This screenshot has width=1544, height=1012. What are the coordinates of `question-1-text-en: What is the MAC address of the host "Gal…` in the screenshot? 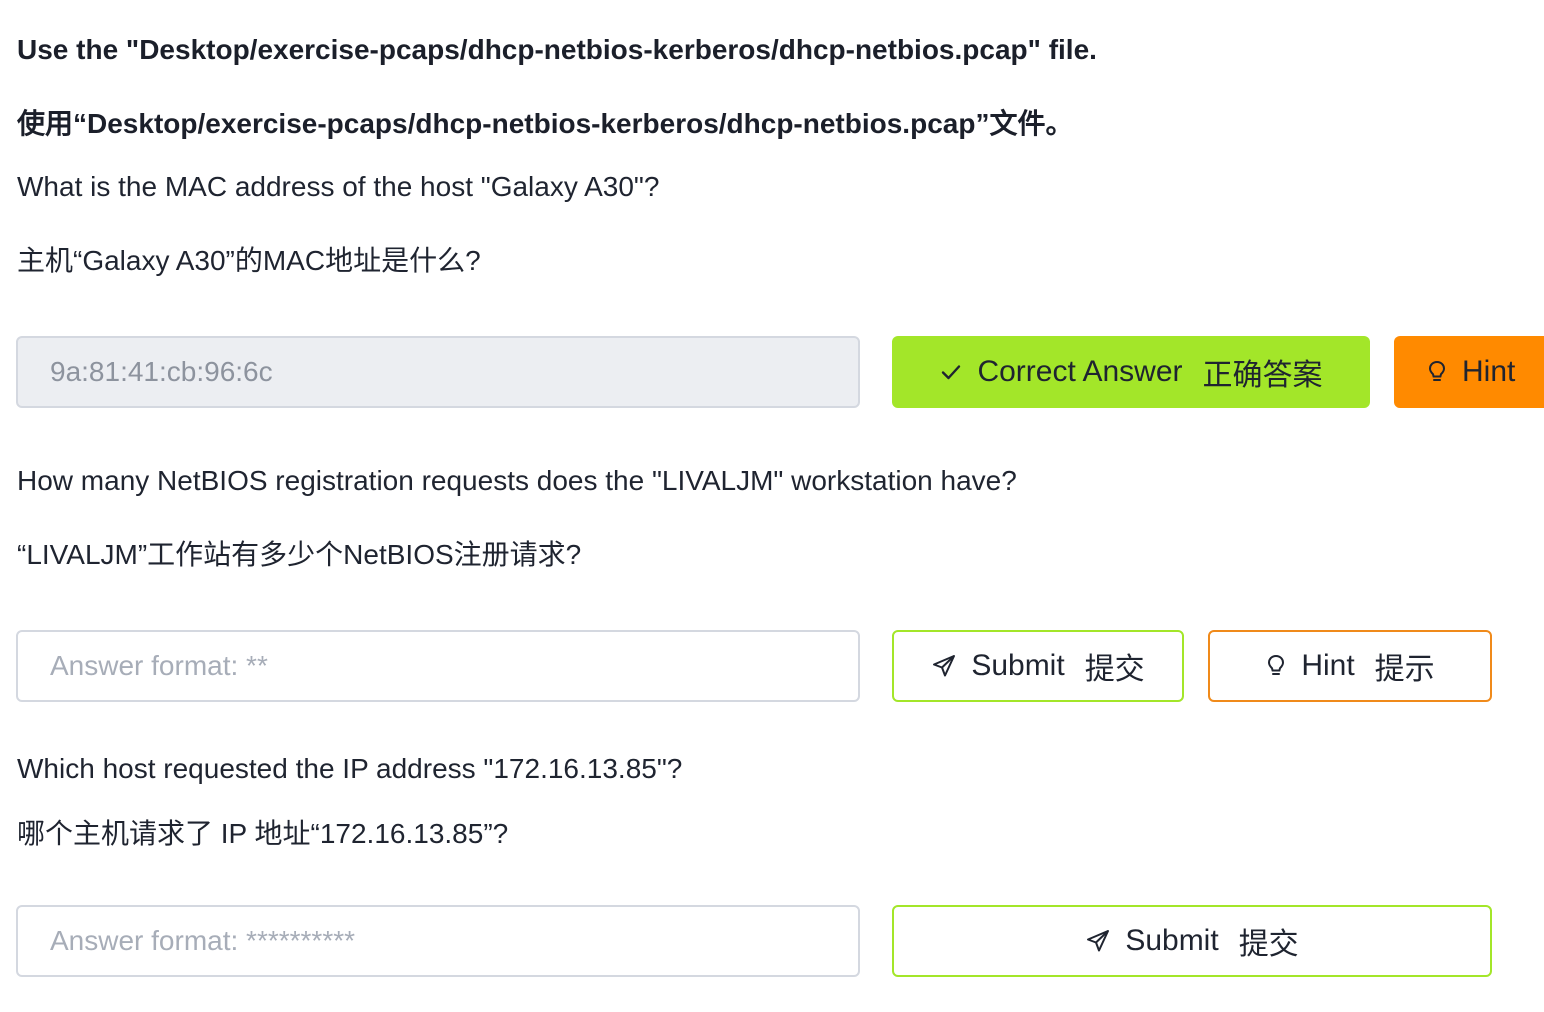 It's located at (338, 186).